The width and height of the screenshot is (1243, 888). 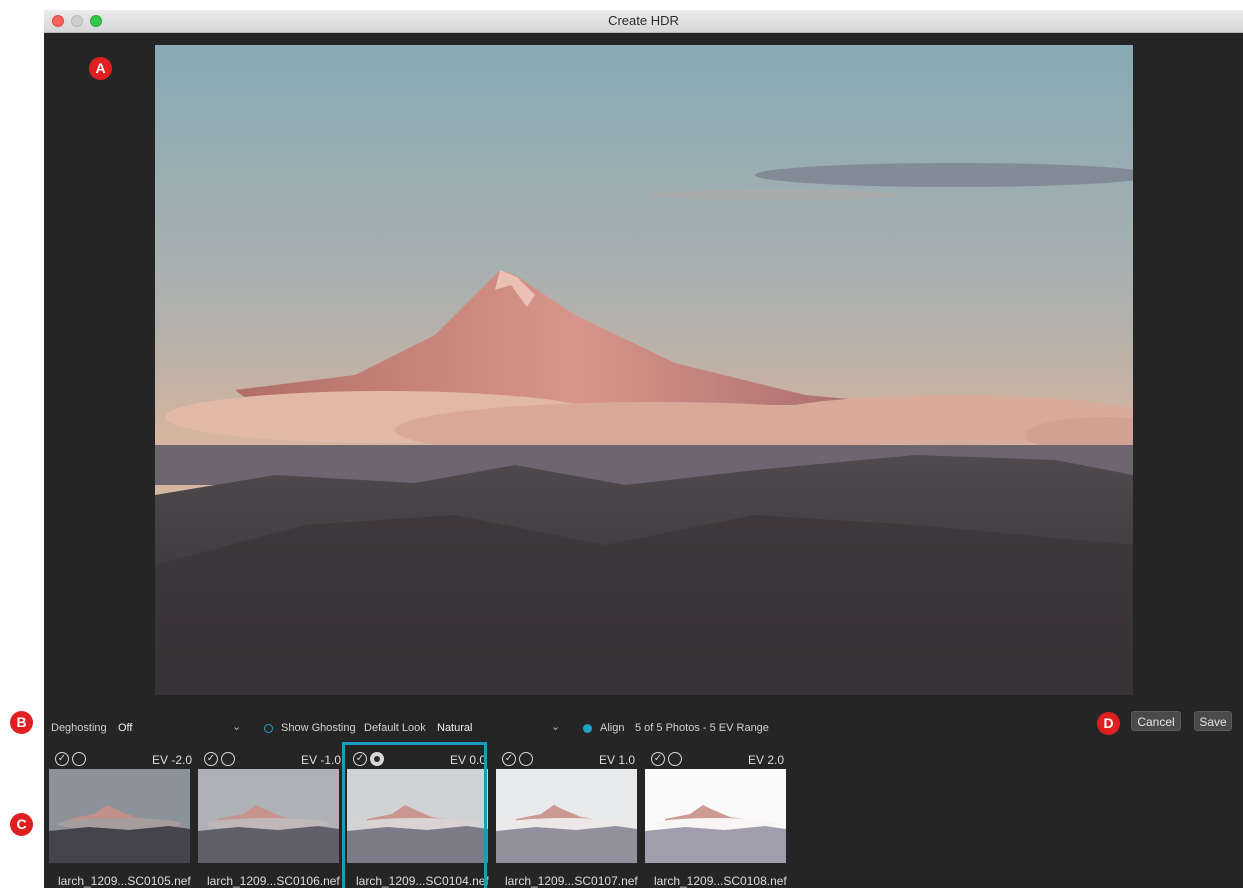 What do you see at coordinates (587, 728) in the screenshot?
I see `align-toggle` at bounding box center [587, 728].